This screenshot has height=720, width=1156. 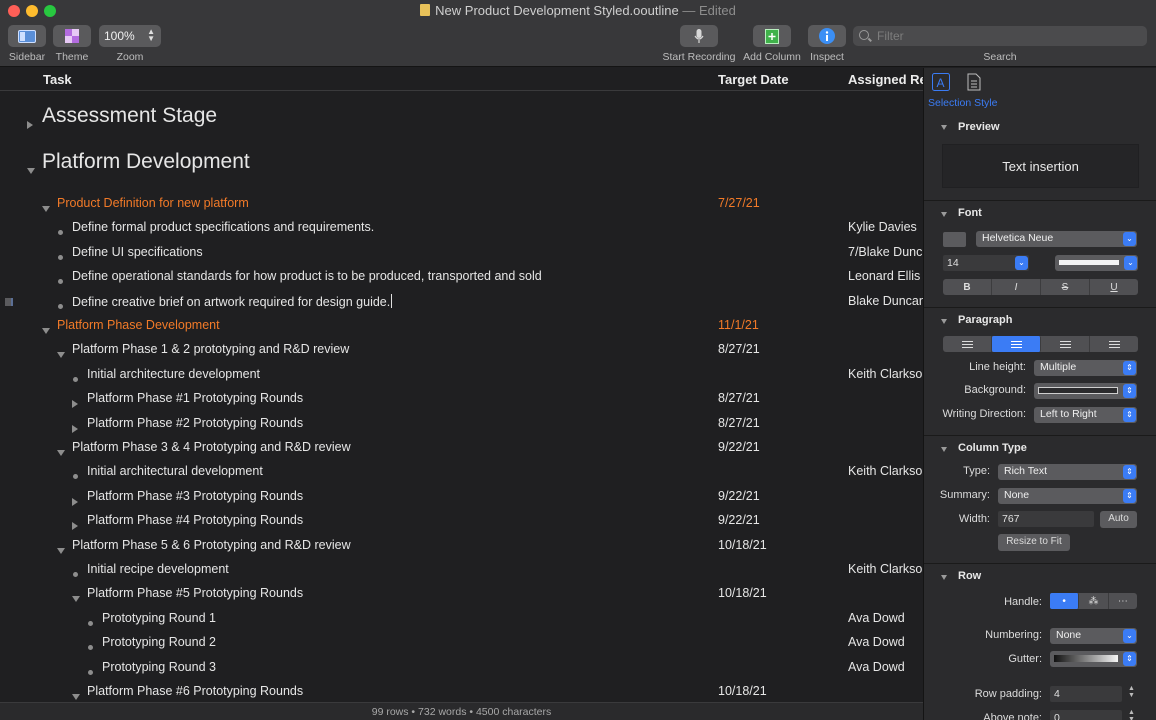 I want to click on text-style-tab-icon: A, so click(x=941, y=82).